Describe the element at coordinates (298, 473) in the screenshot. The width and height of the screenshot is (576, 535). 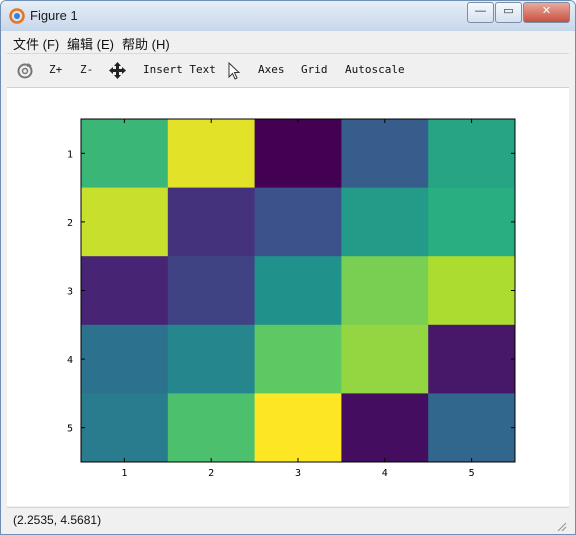
I see `x-tick-label: 3` at that location.